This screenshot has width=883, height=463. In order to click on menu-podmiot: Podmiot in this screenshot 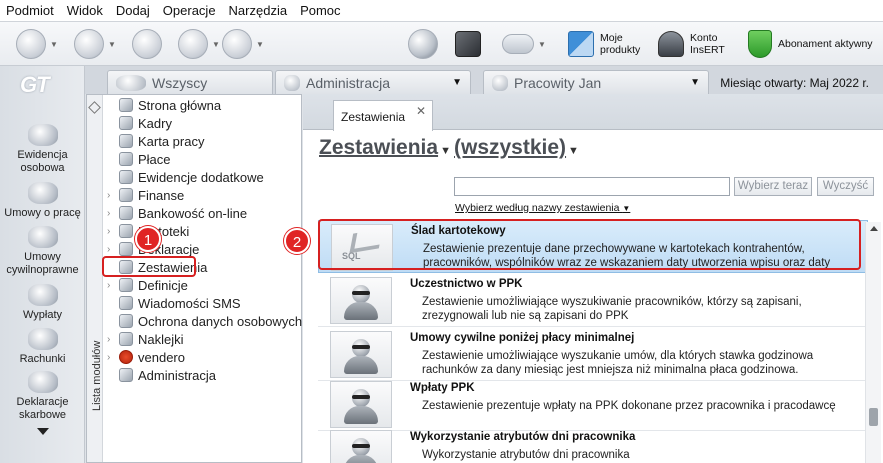, I will do `click(30, 10)`.